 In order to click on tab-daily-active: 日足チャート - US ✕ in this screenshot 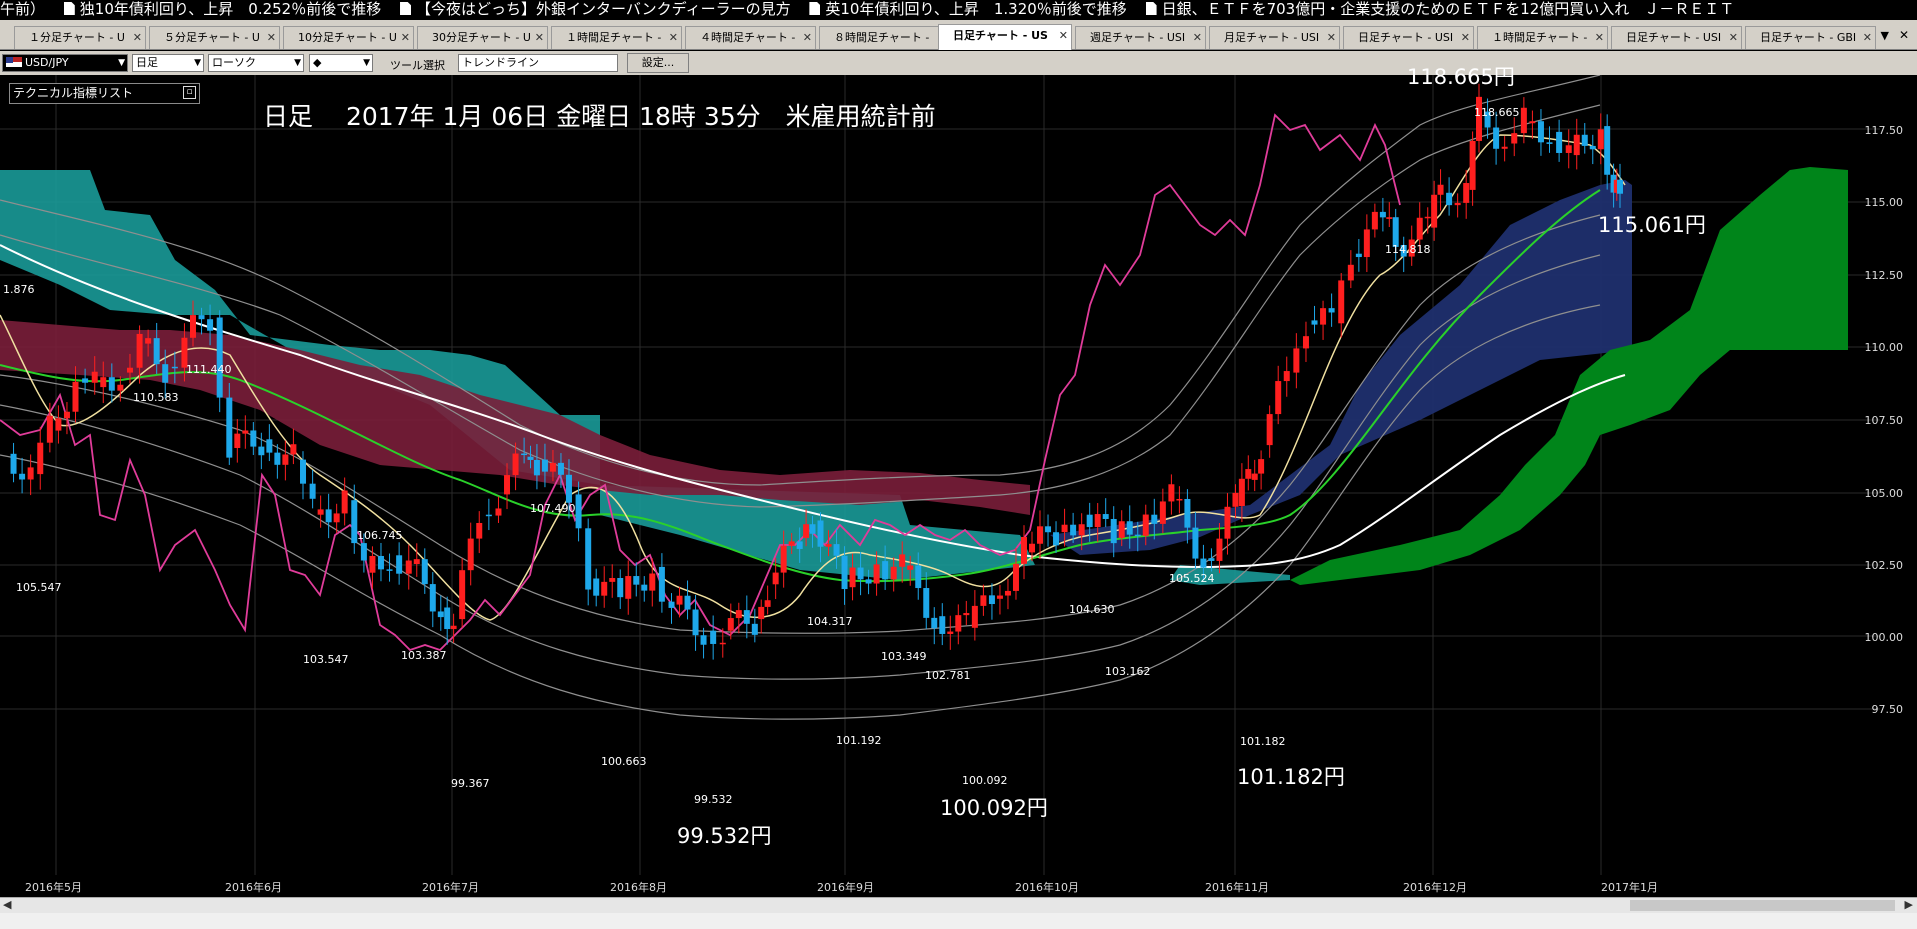, I will do `click(1005, 37)`.